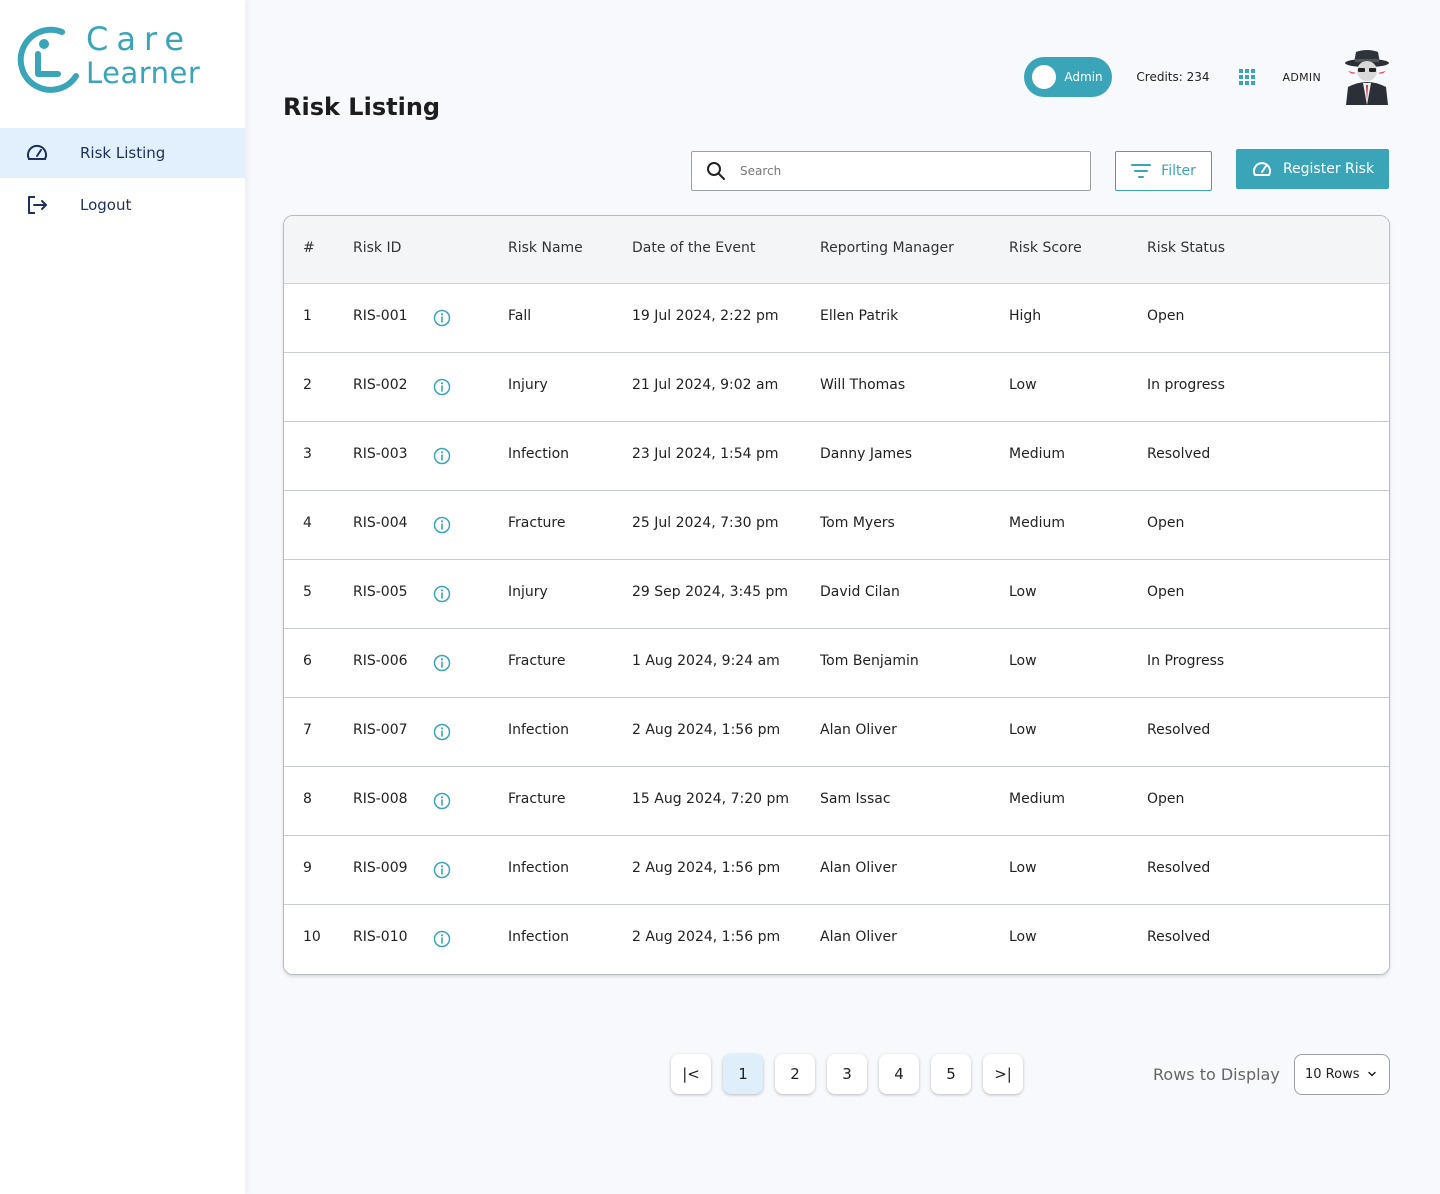  Describe the element at coordinates (307, 799) in the screenshot. I see `cell-number: 8` at that location.